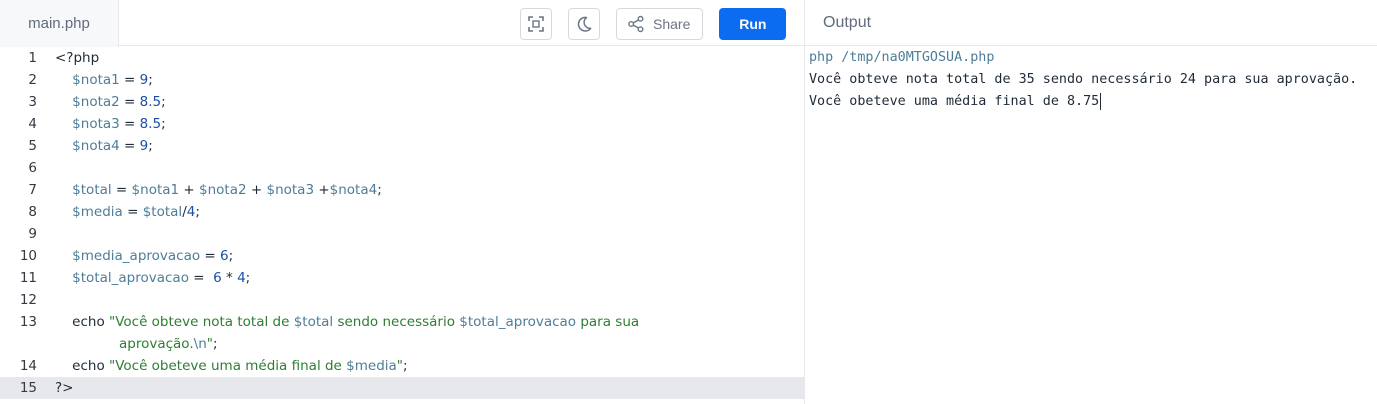  Describe the element at coordinates (1101, 101) in the screenshot. I see `text-cursor` at that location.